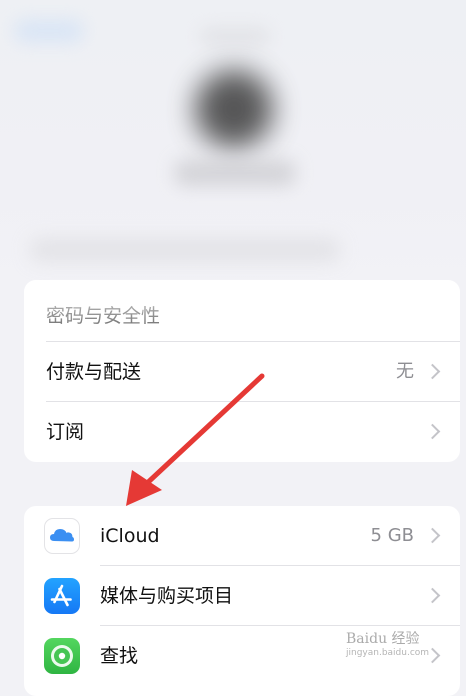  Describe the element at coordinates (383, 639) in the screenshot. I see `watermark-brand: Baidu 经验` at that location.